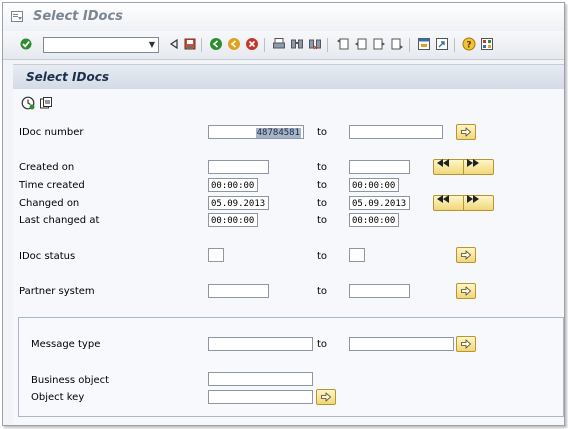 This screenshot has height=429, width=568. I want to click on back-icon, so click(174, 44).